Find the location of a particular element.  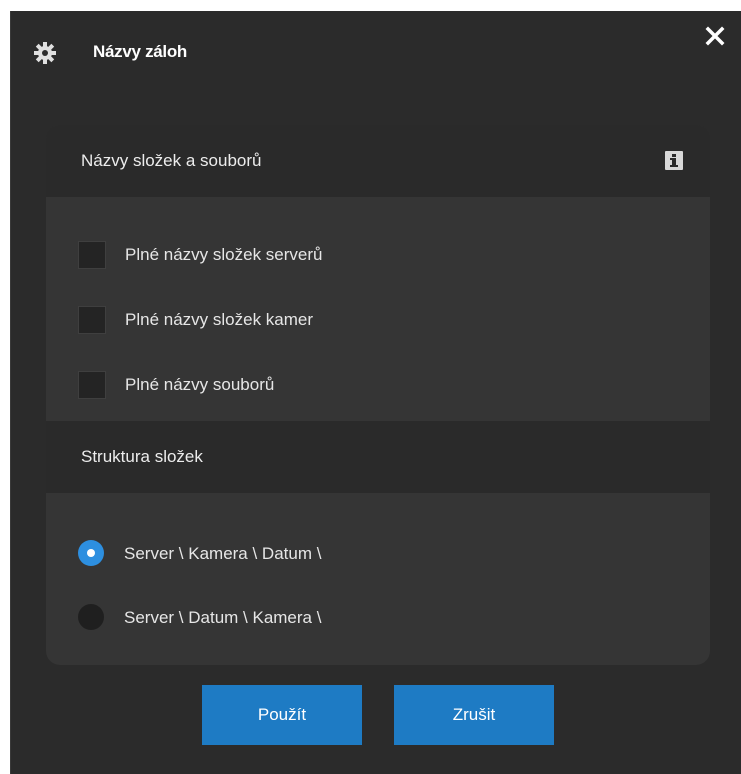

option-label: Server \ Kamera \ Datum \ is located at coordinates (223, 553).